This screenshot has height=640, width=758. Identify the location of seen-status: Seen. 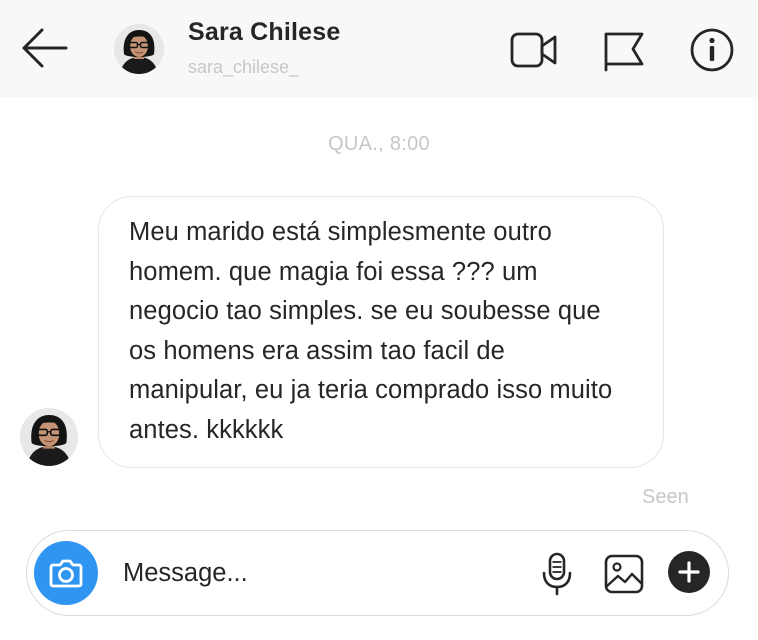
(665, 497).